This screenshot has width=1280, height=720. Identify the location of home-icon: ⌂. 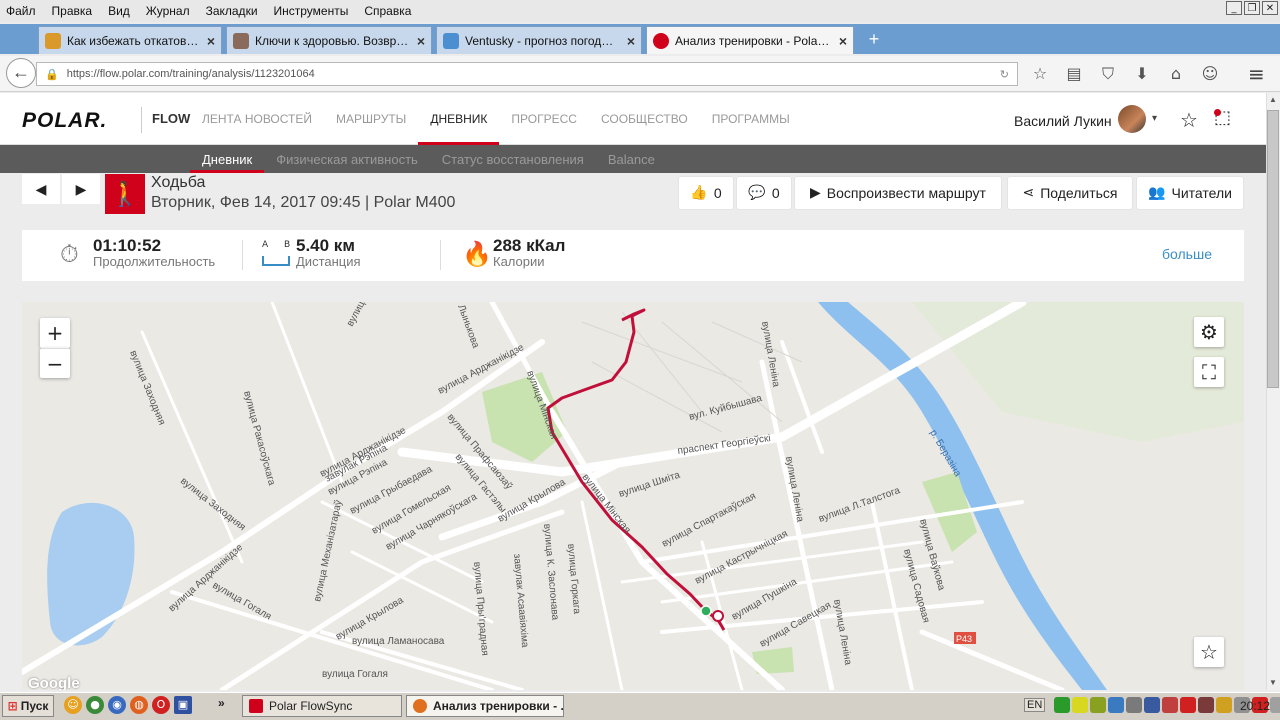
(1176, 74).